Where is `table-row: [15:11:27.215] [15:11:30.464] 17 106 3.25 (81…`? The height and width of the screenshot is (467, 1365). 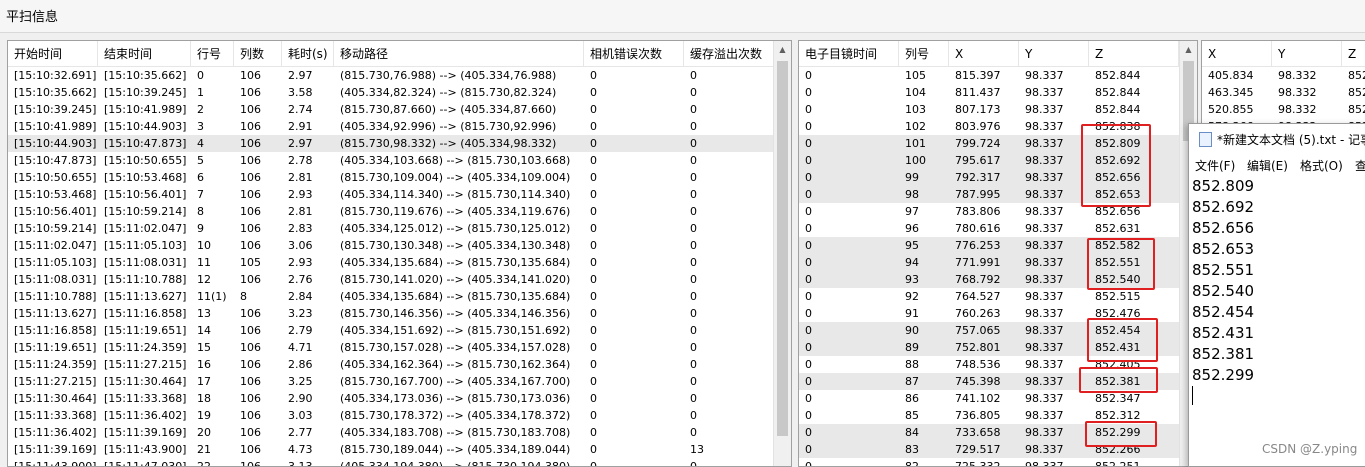 table-row: [15:11:27.215] [15:11:30.464] 17 106 3.25 (81… is located at coordinates (399, 381).